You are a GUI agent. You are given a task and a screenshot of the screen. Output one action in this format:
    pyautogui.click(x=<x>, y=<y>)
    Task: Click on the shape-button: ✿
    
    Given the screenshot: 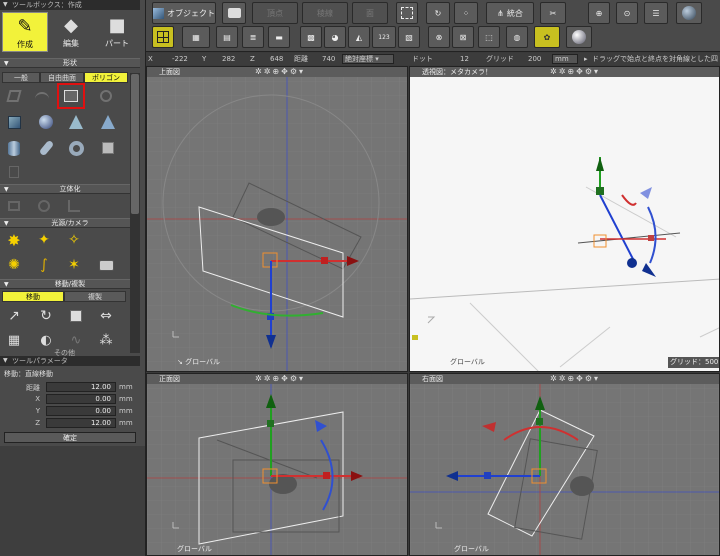 What is the action you would take?
    pyautogui.click(x=547, y=37)
    